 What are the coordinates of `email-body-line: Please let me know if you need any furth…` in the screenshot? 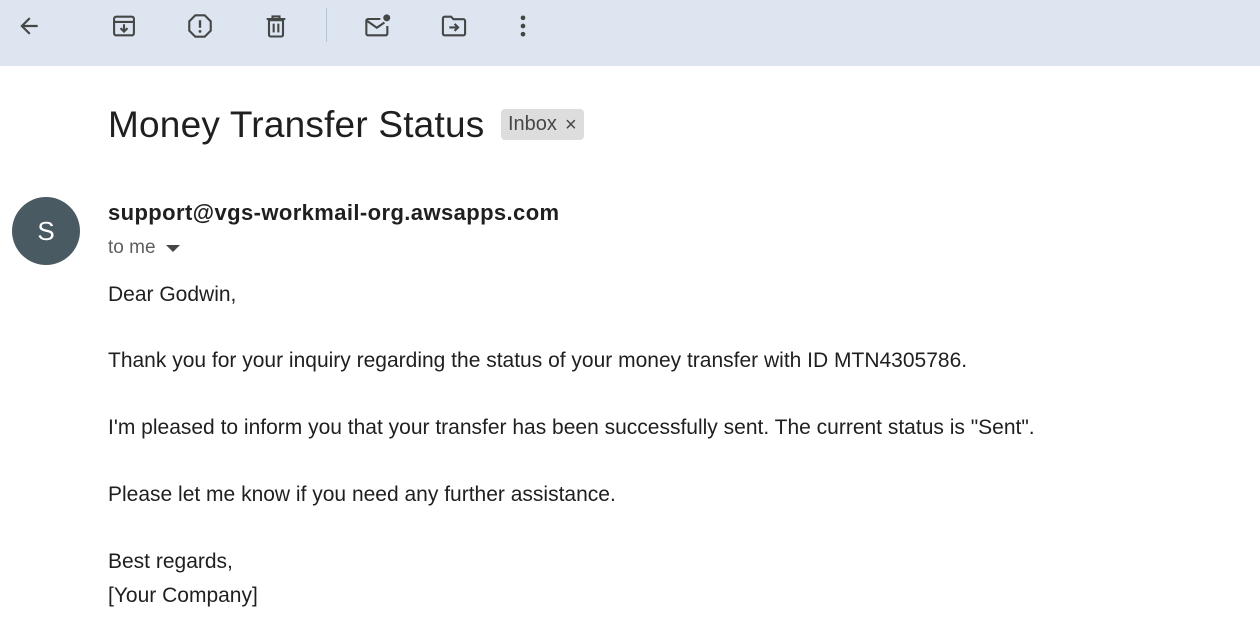 It's located at (362, 494).